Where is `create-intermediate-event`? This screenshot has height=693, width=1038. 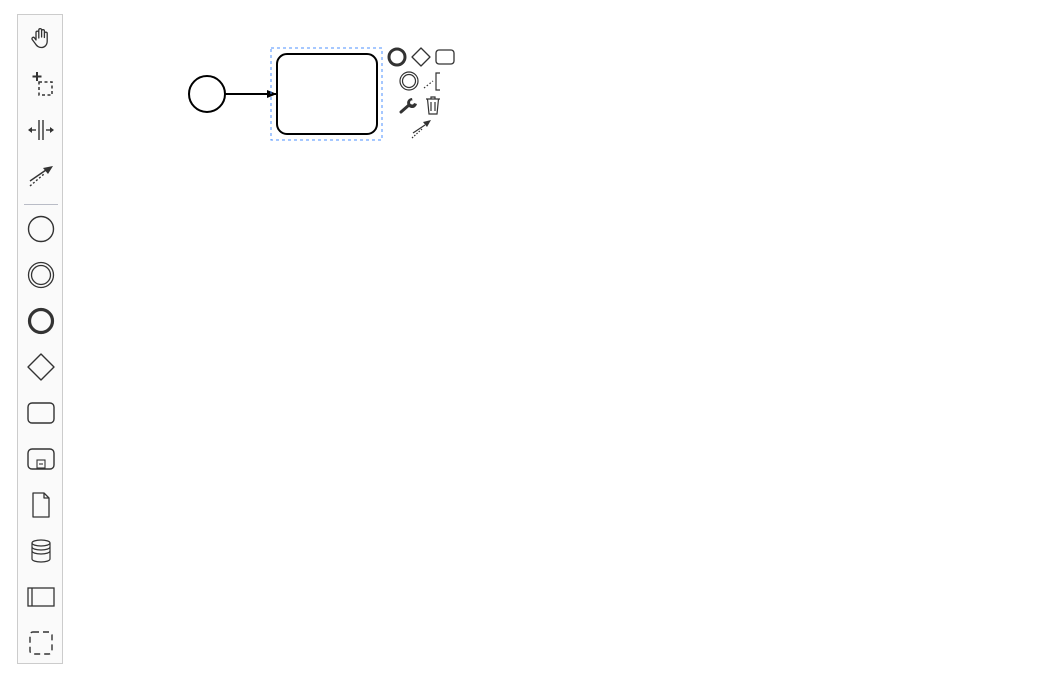 create-intermediate-event is located at coordinates (41, 275).